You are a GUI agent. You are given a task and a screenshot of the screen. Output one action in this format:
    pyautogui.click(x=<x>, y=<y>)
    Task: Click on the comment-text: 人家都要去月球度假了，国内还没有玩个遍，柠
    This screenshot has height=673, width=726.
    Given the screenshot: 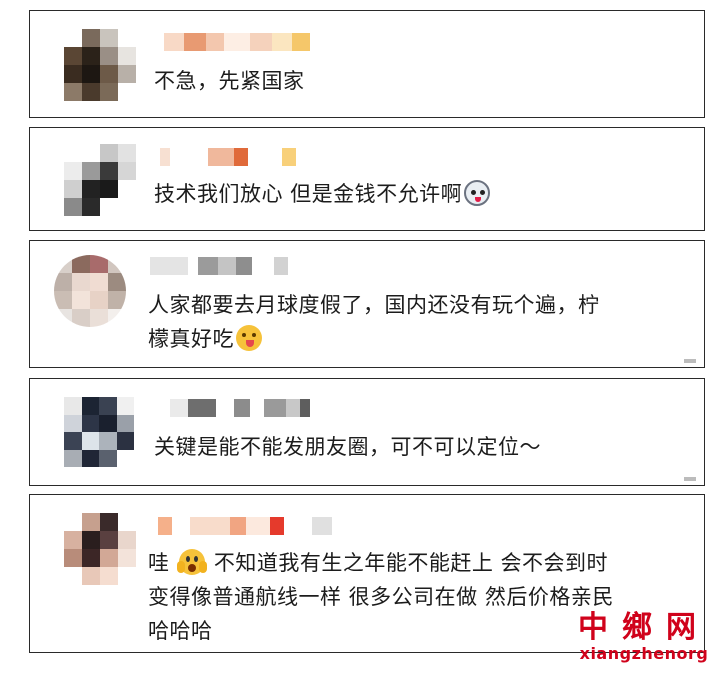 What is the action you would take?
    pyautogui.click(x=374, y=305)
    